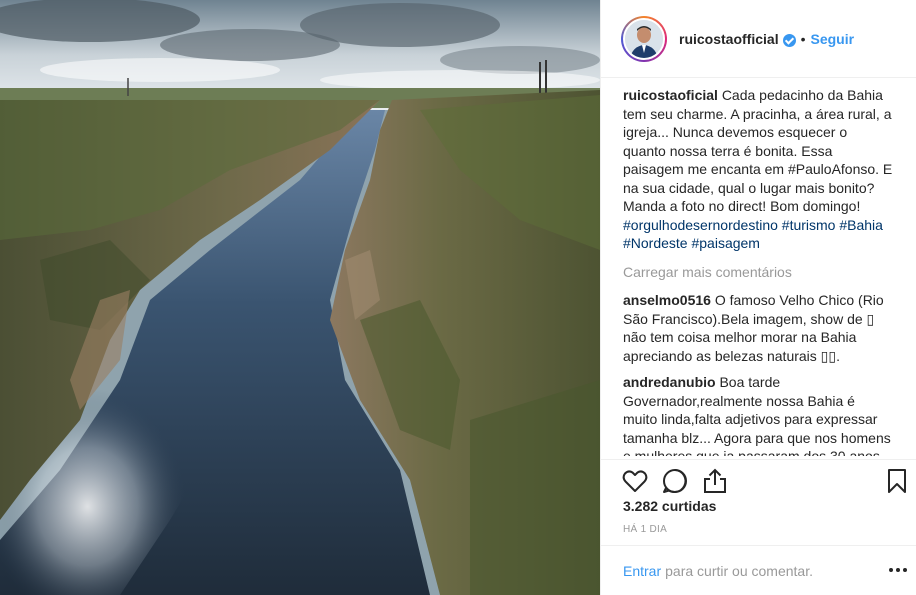  I want to click on avatar, so click(644, 38).